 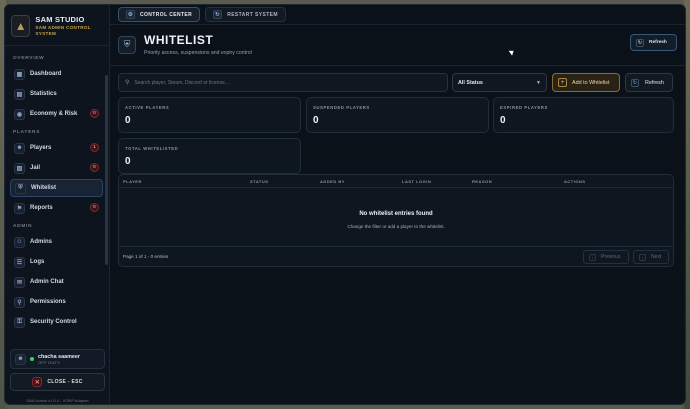 I want to click on header-refresh-button: ↻ Refresh, so click(x=653, y=42).